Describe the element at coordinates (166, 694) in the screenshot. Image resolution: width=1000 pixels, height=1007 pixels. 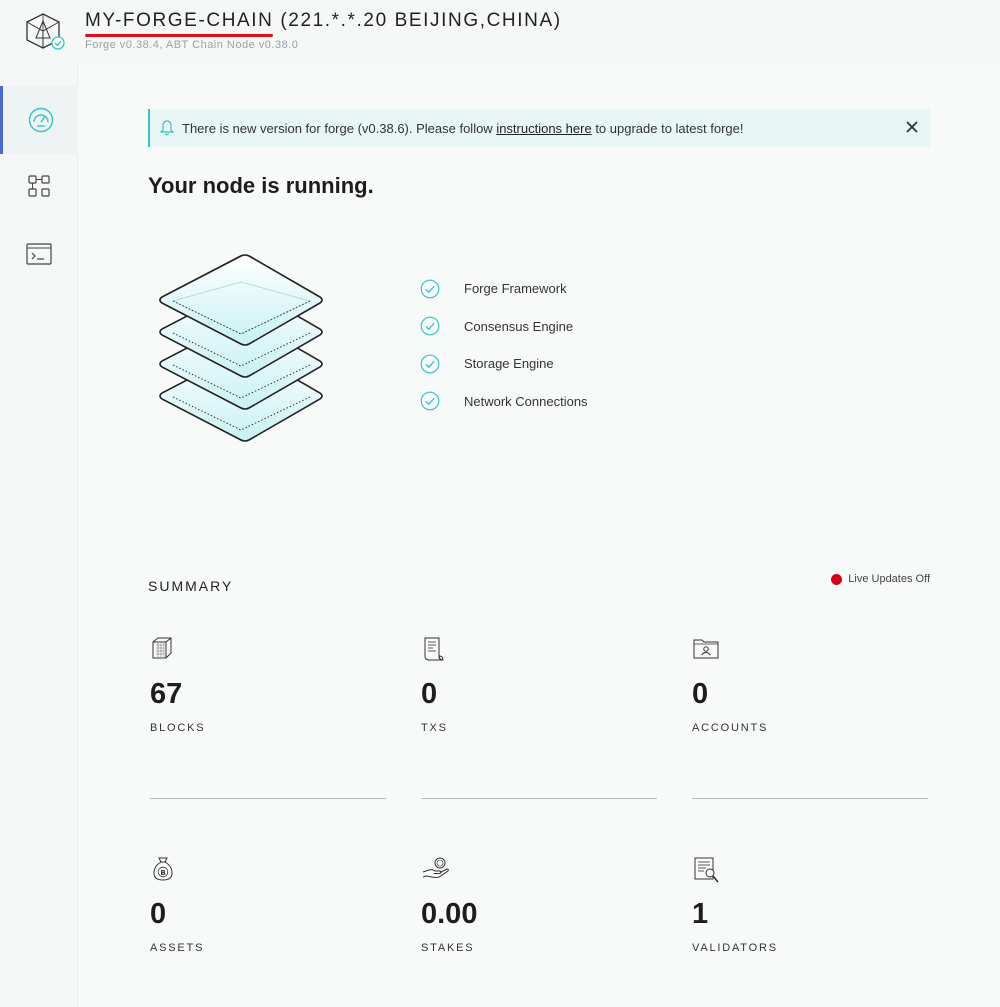
I see `stat-value: 67` at that location.